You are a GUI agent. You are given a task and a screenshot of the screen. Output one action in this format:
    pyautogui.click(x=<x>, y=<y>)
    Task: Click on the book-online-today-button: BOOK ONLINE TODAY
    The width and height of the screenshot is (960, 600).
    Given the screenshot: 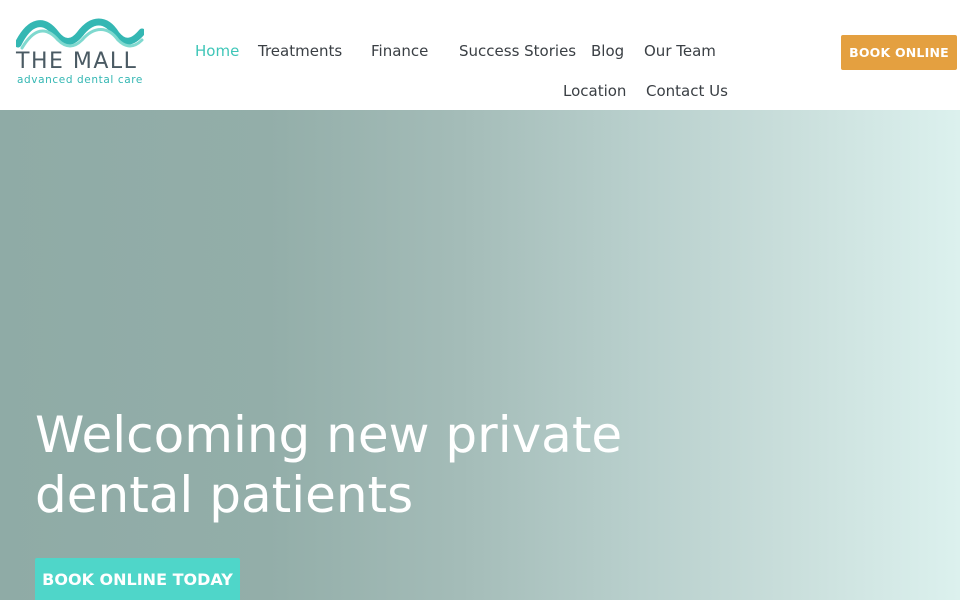 What is the action you would take?
    pyautogui.click(x=137, y=579)
    